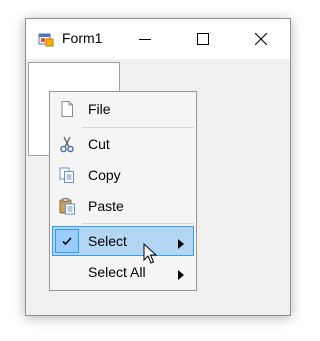  I want to click on menu-item-copy: Copy, so click(123, 175).